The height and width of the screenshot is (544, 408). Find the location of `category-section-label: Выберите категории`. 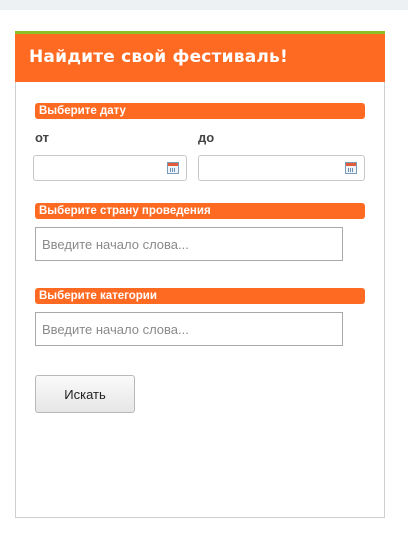

category-section-label: Выберите категории is located at coordinates (200, 296).